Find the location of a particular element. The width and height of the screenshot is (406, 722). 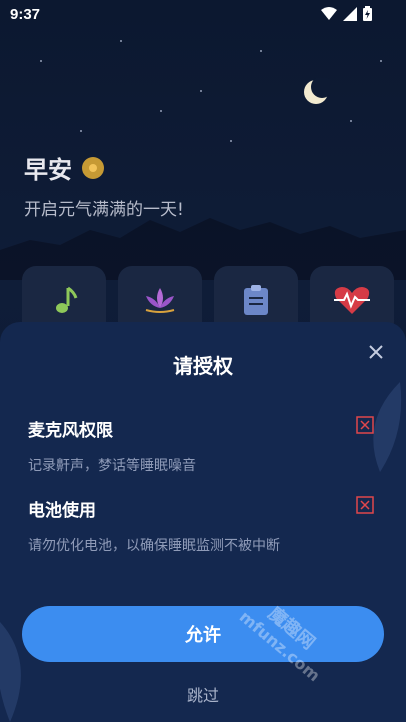

moon-icon is located at coordinates (317, 91).